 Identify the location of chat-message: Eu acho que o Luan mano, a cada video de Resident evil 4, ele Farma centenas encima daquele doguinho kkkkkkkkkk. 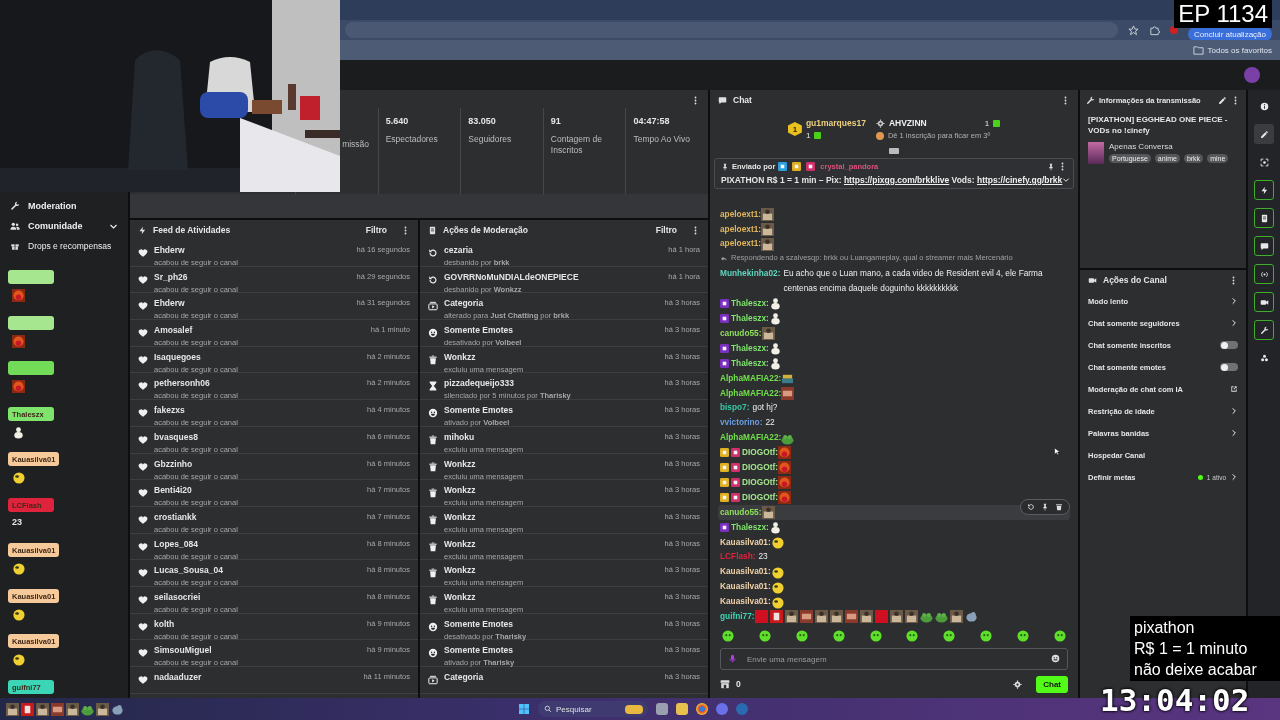
(913, 281).